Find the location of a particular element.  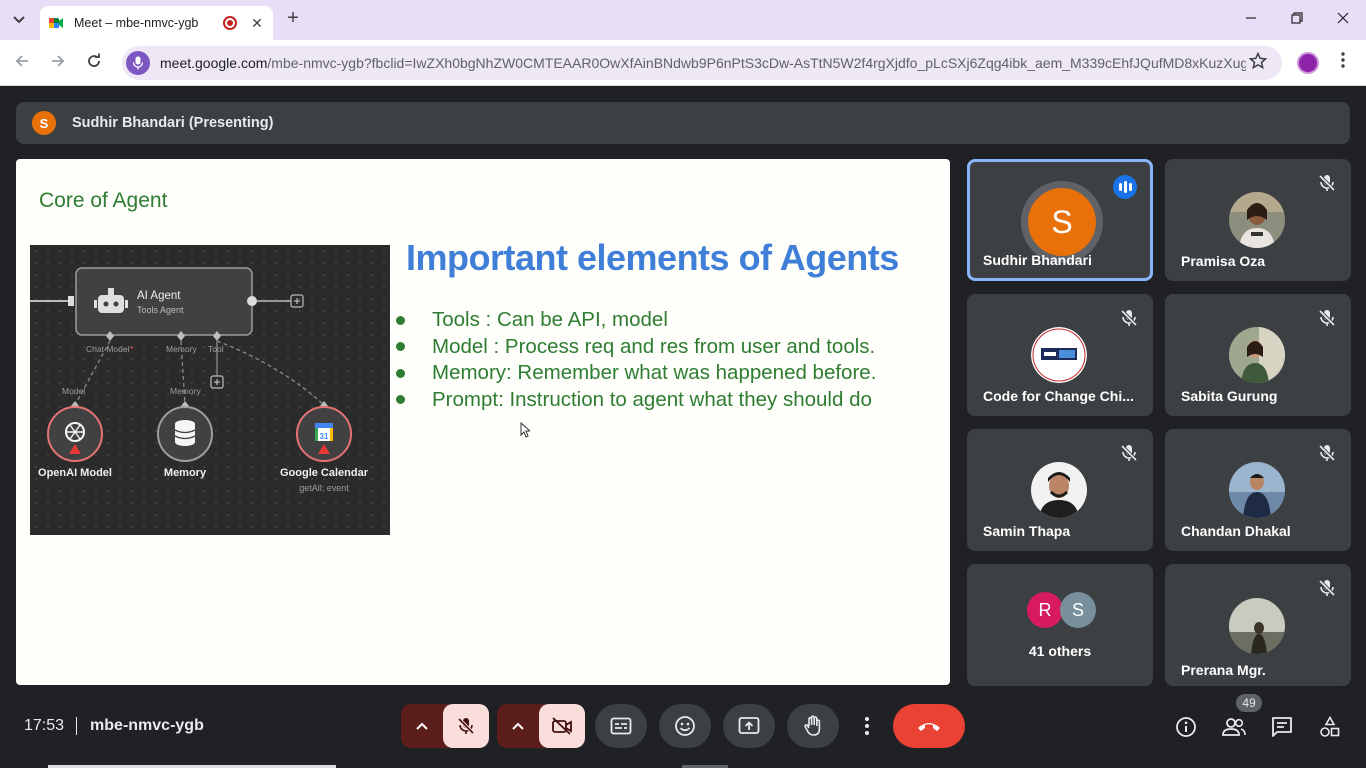

chat-icon is located at coordinates (1282, 727).